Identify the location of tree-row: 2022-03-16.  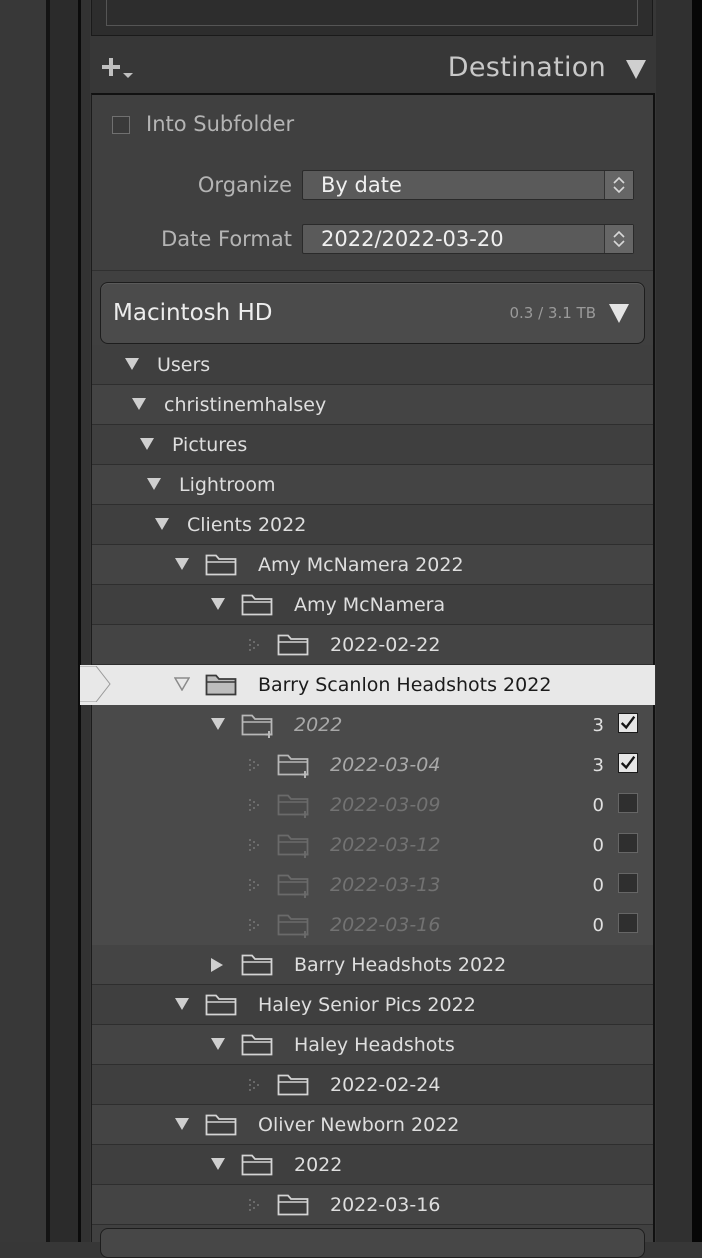
(372, 1205).